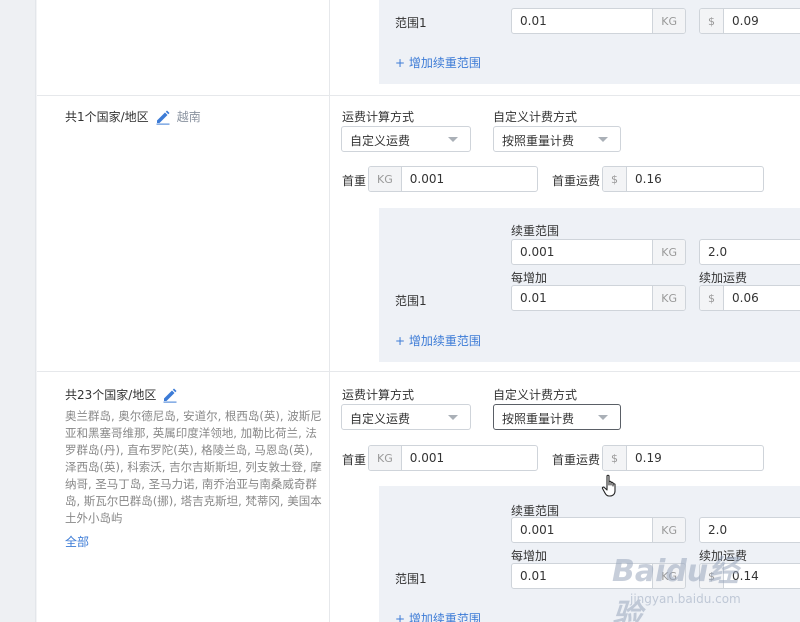  Describe the element at coordinates (582, 21) in the screenshot. I see `range-start-value: 0.01` at that location.